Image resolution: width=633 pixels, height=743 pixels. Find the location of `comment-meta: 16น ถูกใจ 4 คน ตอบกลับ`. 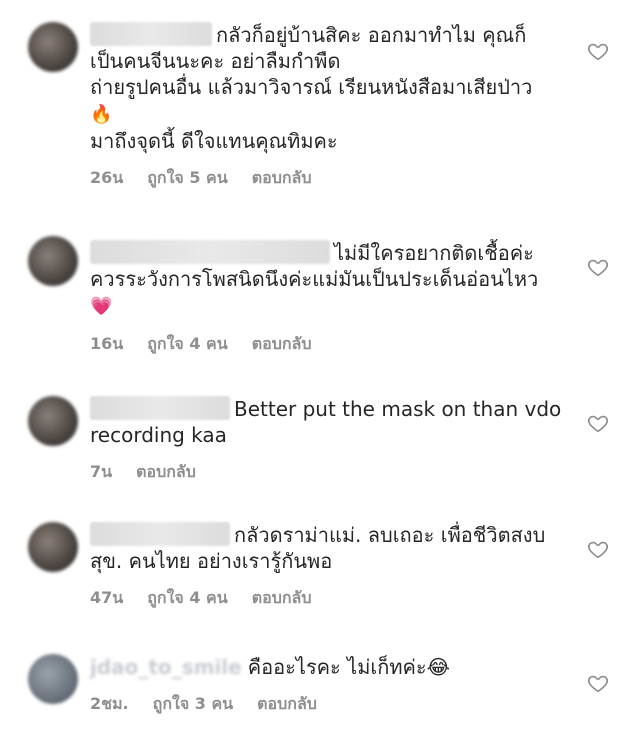

comment-meta: 16น ถูกใจ 4 คน ตอบกลับ is located at coordinates (326, 344).